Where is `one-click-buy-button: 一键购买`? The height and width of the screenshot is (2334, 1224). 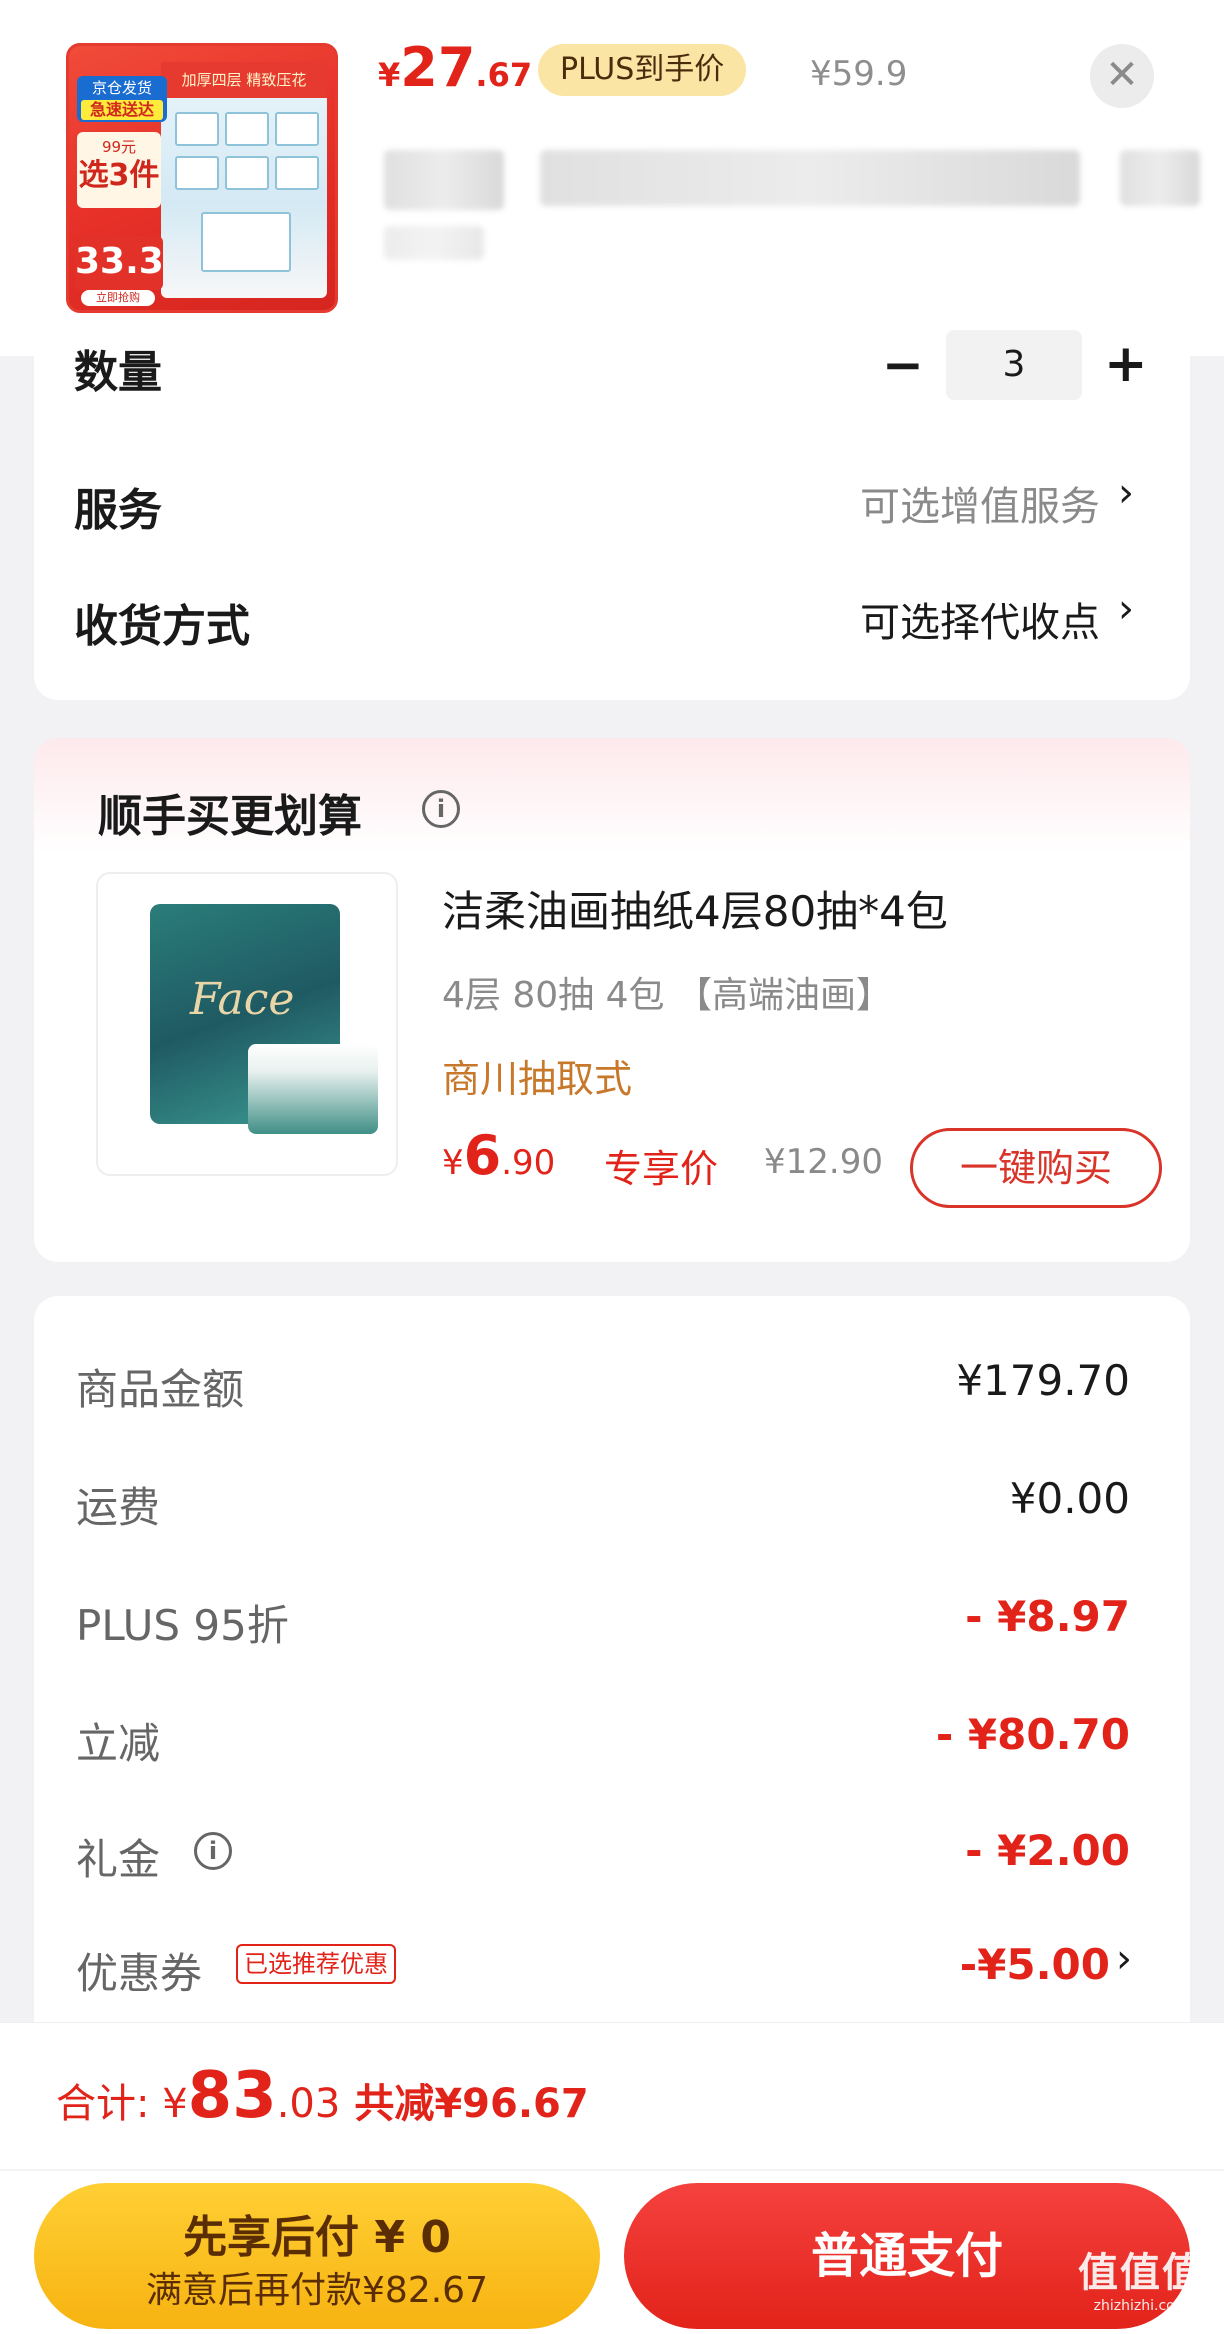
one-click-buy-button: 一键购买 is located at coordinates (1036, 1168).